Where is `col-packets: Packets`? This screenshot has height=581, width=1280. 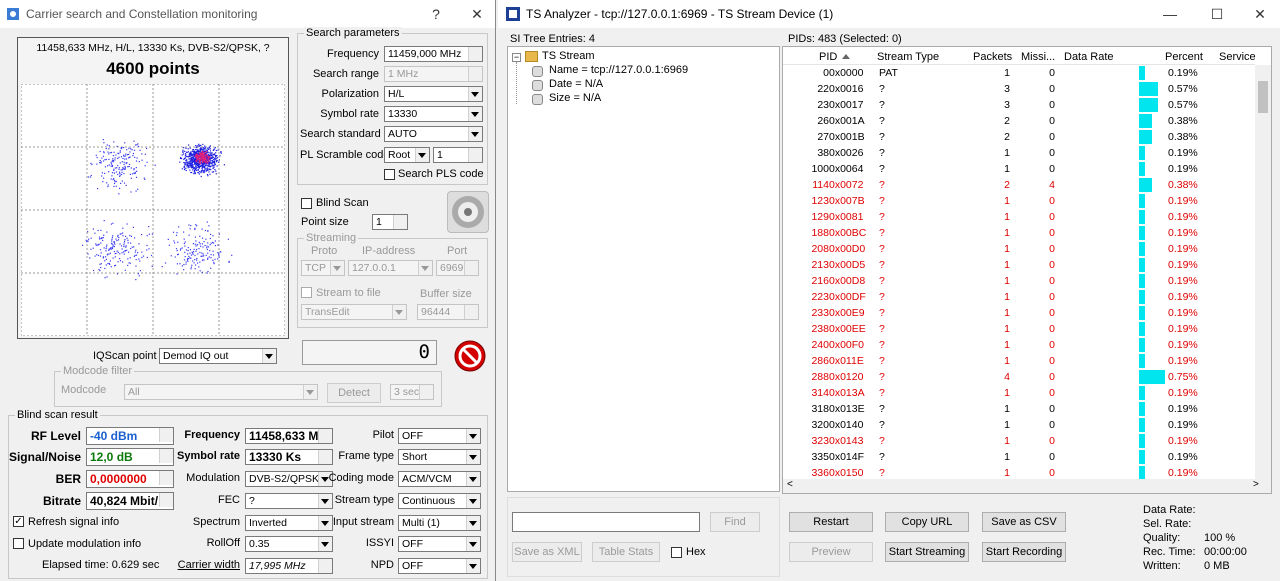 col-packets: Packets is located at coordinates (992, 57).